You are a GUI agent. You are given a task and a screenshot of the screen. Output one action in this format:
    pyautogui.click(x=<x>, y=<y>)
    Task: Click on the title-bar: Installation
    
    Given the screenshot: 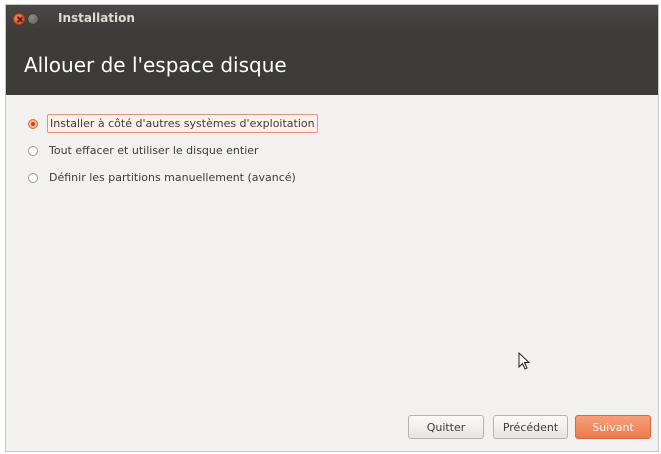 What is the action you would take?
    pyautogui.click(x=332, y=19)
    